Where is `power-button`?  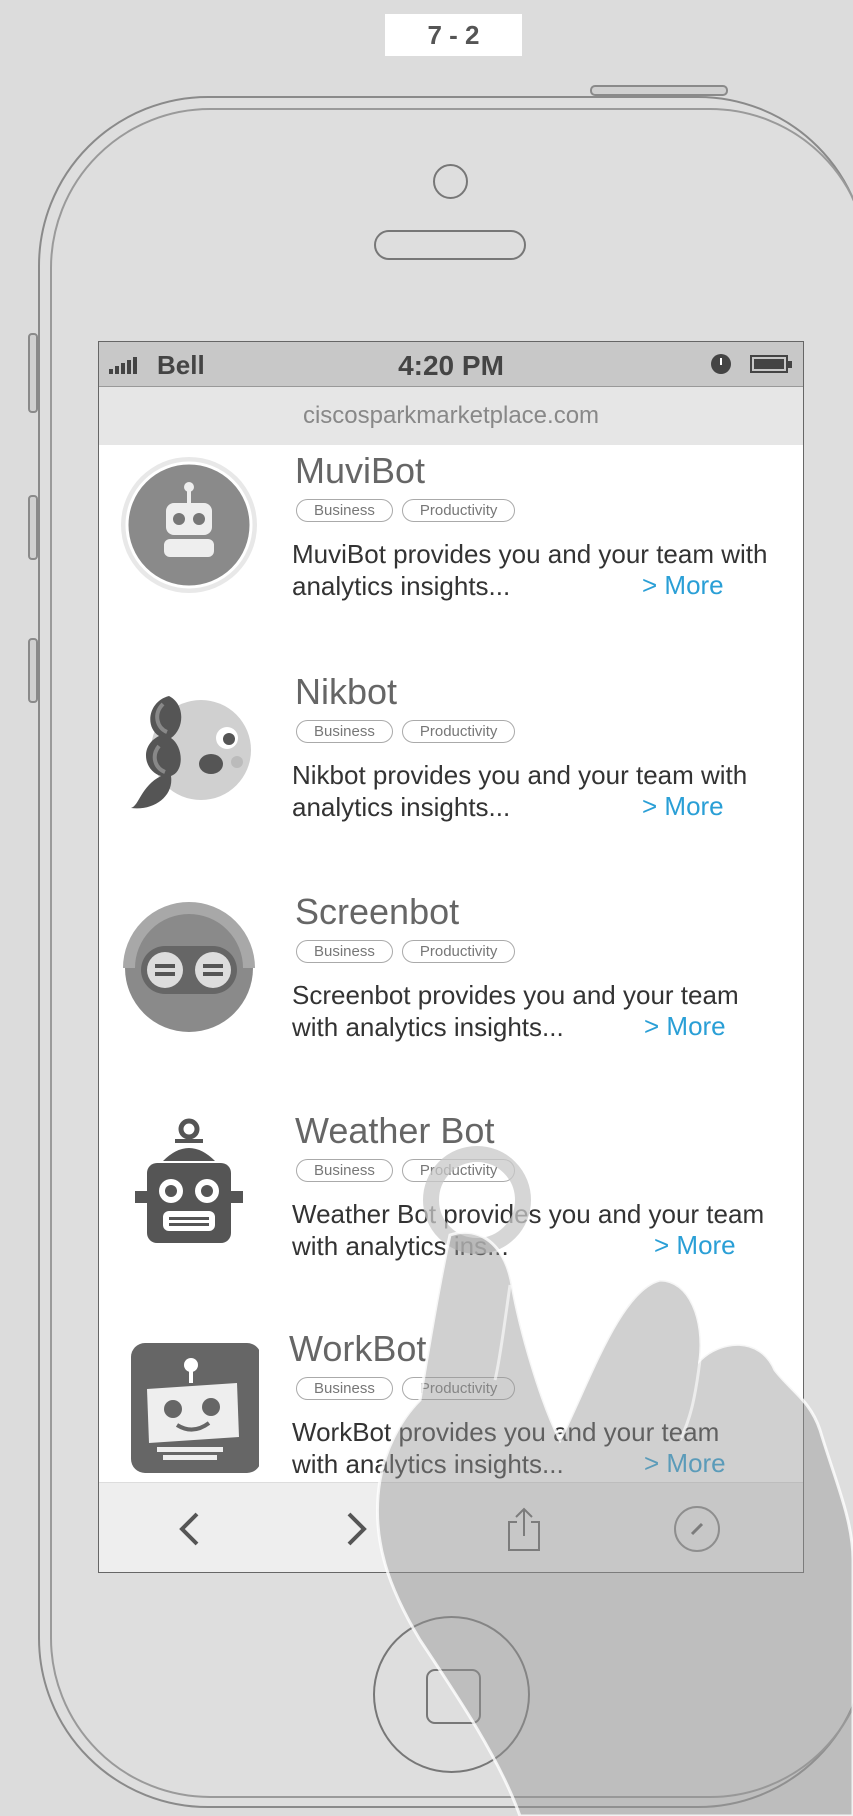
power-button is located at coordinates (659, 90).